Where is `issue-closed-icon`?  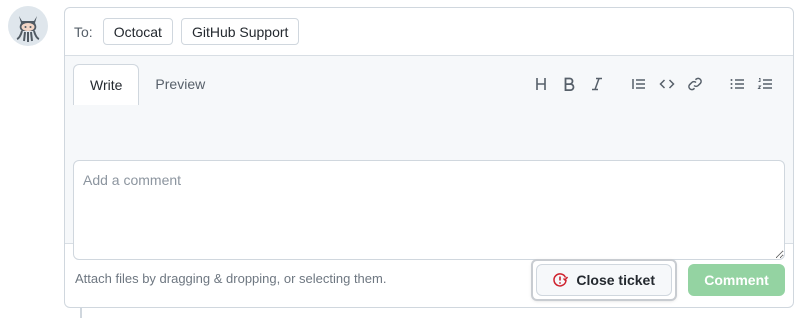 issue-closed-icon is located at coordinates (561, 280).